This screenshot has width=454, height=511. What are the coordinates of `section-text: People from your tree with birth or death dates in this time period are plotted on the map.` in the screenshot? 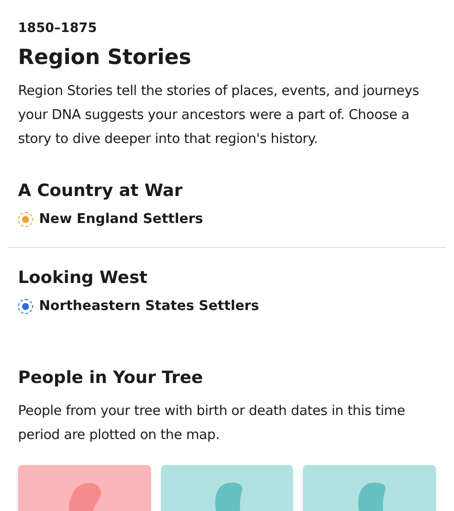 It's located at (212, 423).